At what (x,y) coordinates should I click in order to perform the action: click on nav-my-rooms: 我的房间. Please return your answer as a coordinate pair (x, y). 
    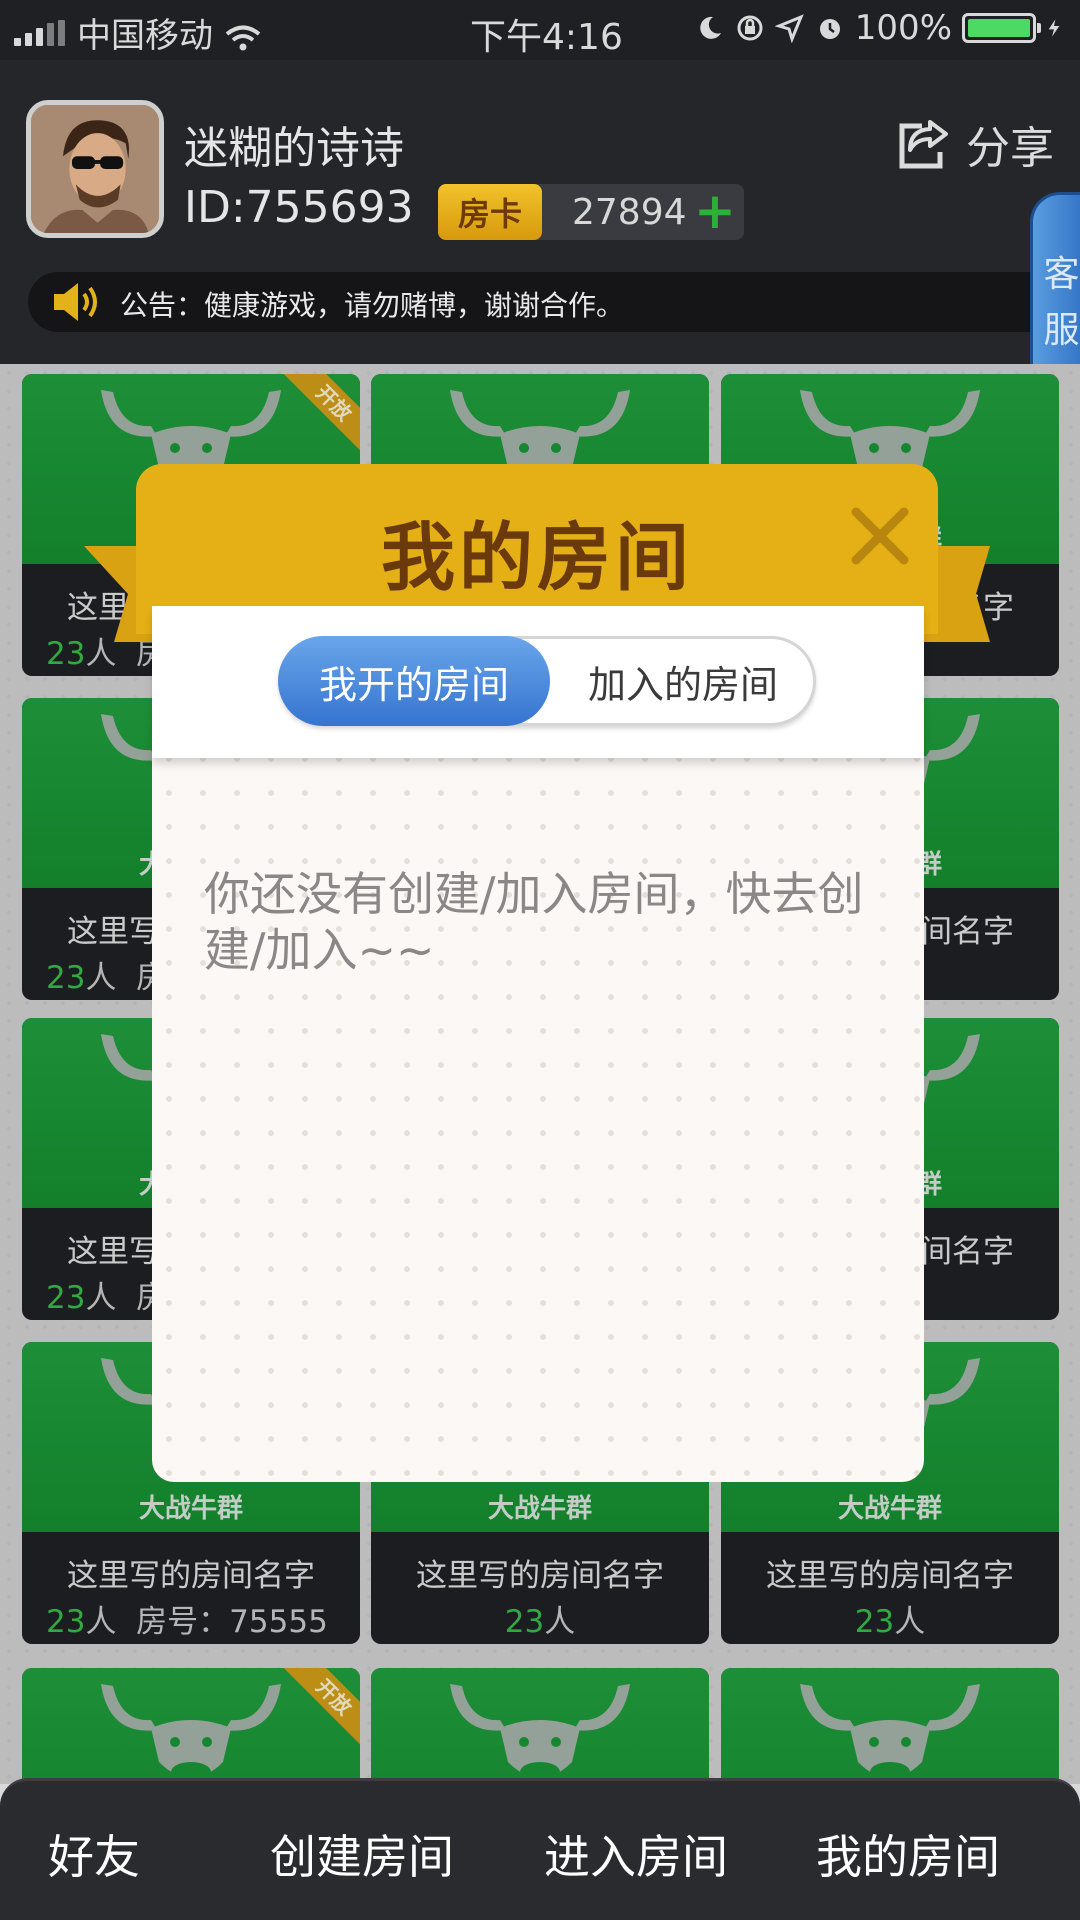
    Looking at the image, I should click on (908, 1854).